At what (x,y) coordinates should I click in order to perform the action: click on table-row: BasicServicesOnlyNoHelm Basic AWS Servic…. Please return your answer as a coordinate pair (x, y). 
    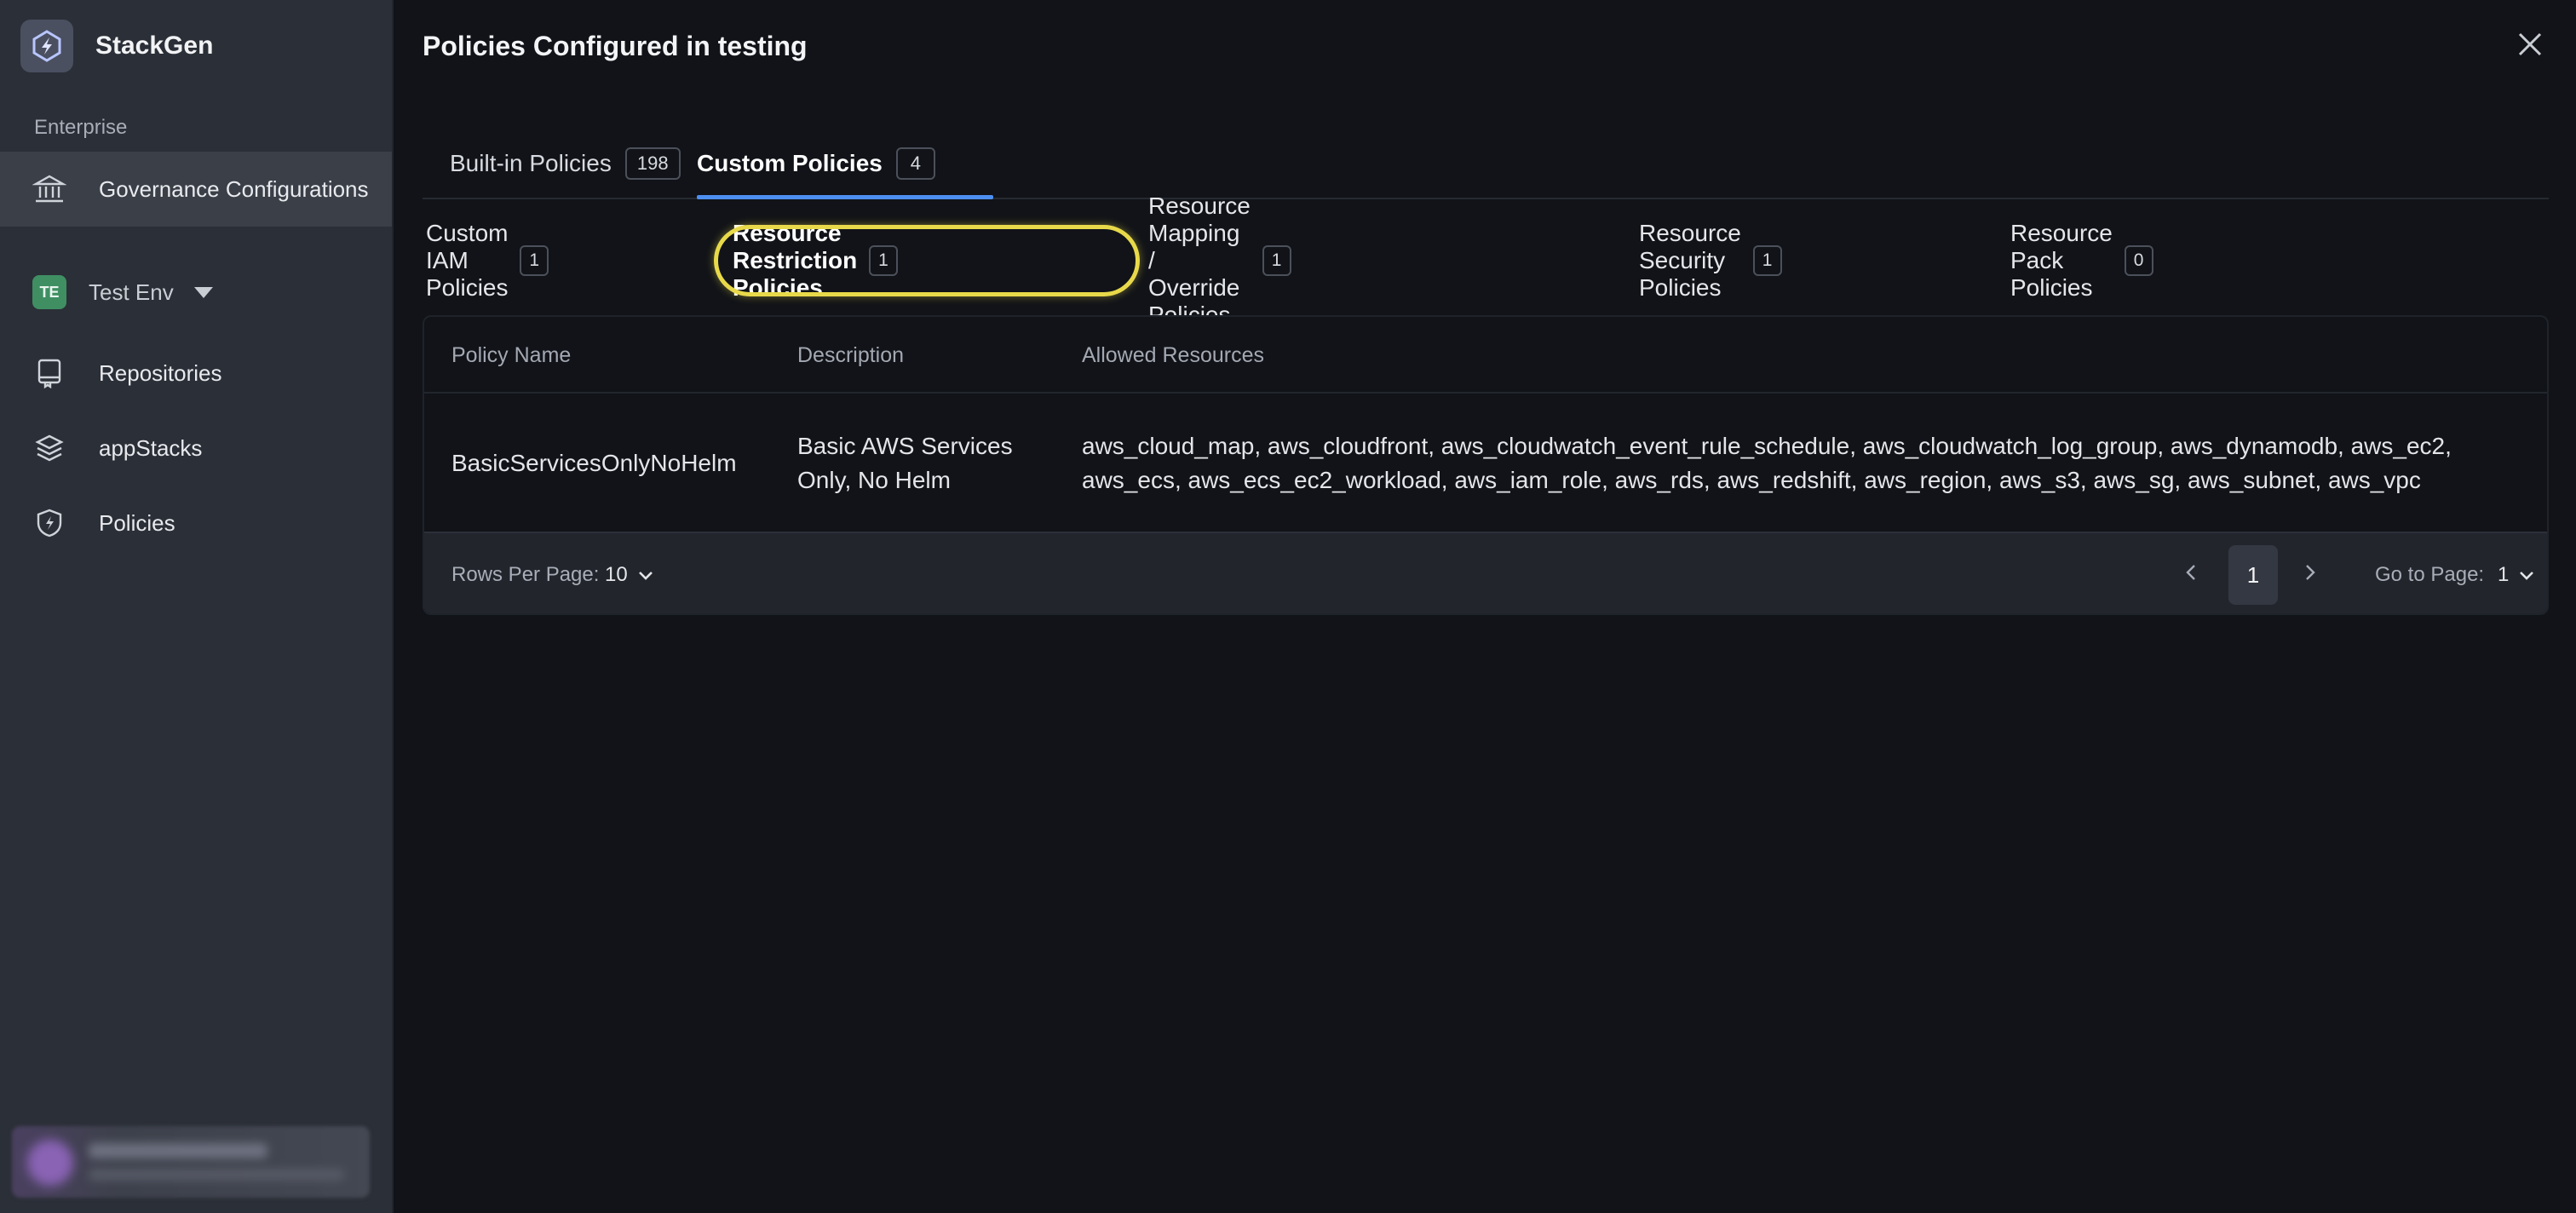
    Looking at the image, I should click on (1486, 463).